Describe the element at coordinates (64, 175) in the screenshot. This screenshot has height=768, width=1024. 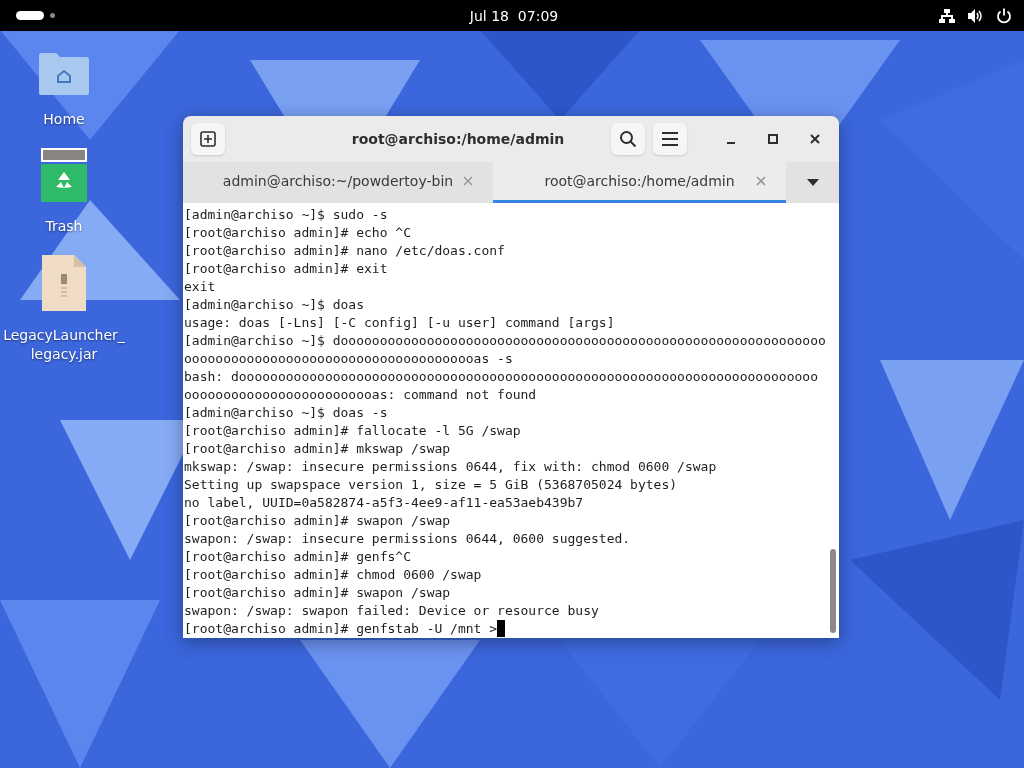
I see `recycle-bin-icon` at that location.